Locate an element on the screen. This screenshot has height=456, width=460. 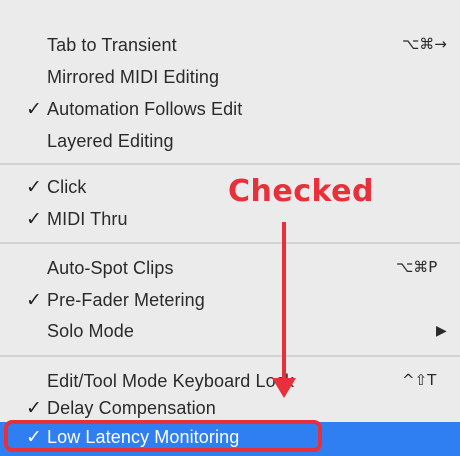
annotation-label: Checked is located at coordinates (301, 191).